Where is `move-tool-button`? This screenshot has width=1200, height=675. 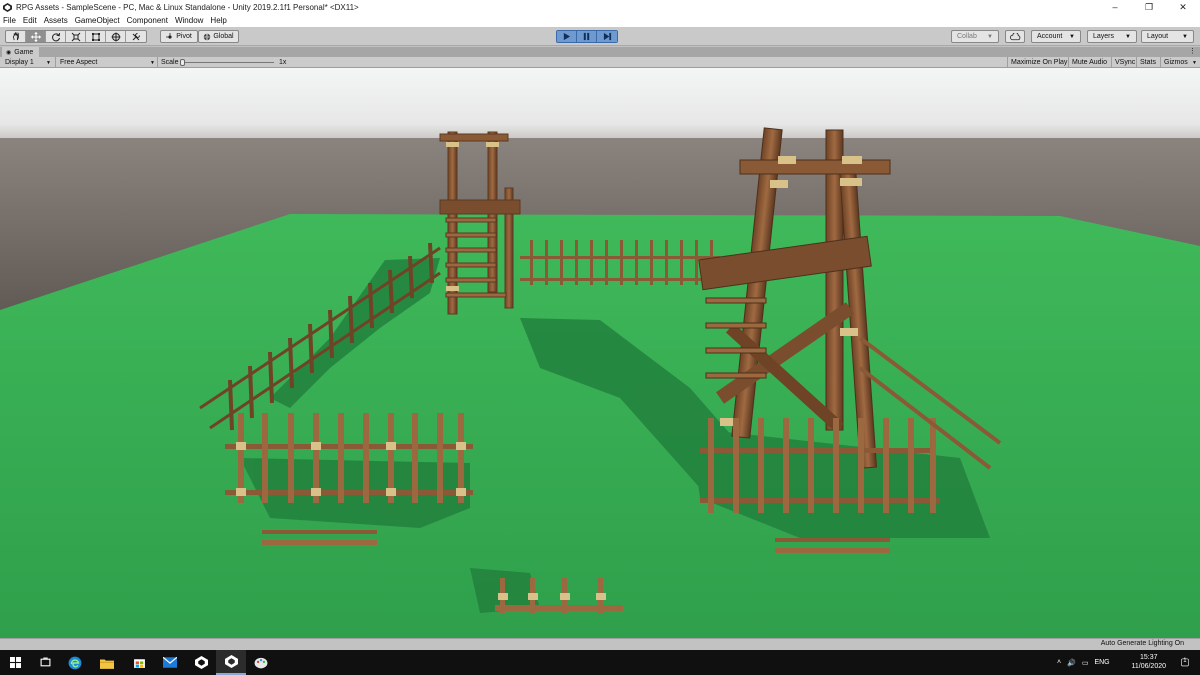
move-tool-button is located at coordinates (36, 36).